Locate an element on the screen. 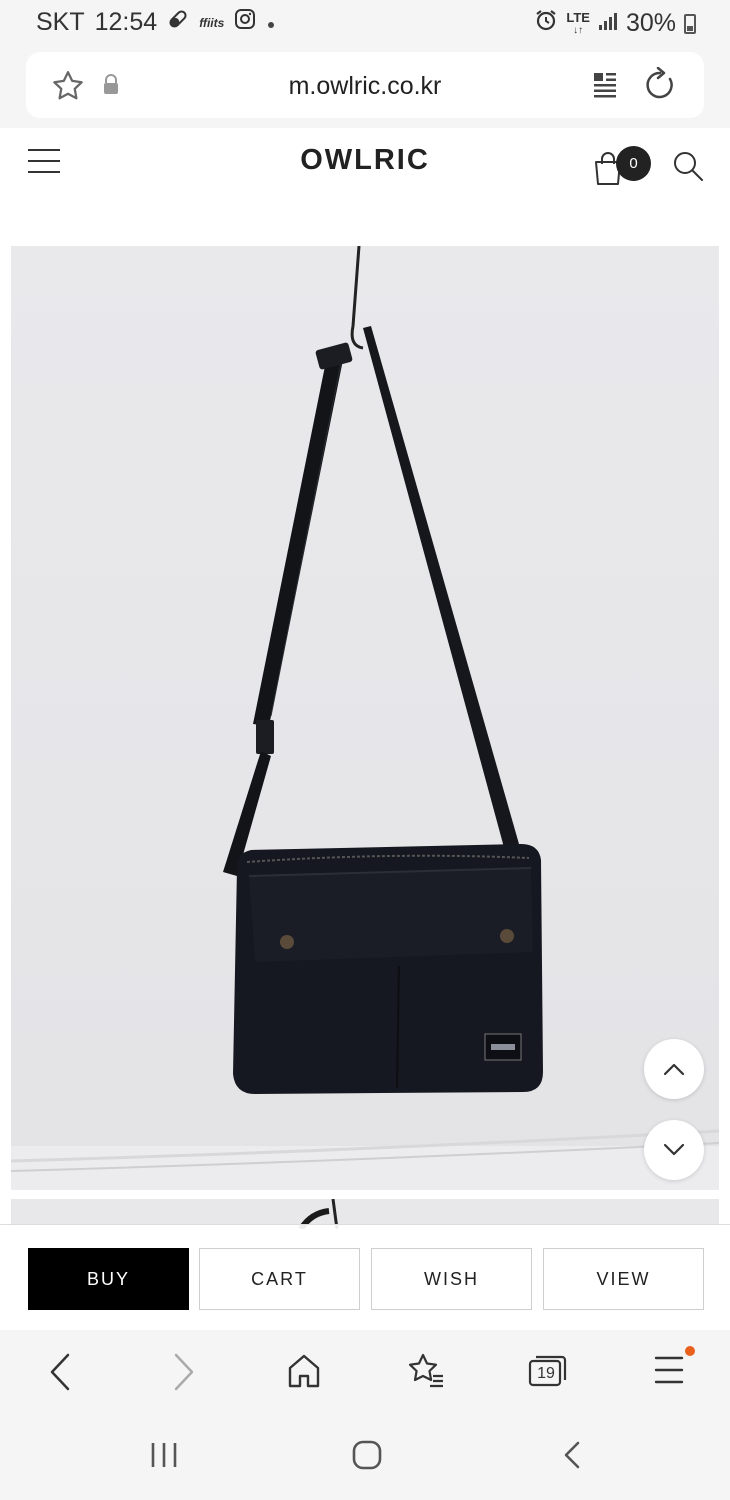 The width and height of the screenshot is (730, 1500). pill-icon is located at coordinates (178, 22).